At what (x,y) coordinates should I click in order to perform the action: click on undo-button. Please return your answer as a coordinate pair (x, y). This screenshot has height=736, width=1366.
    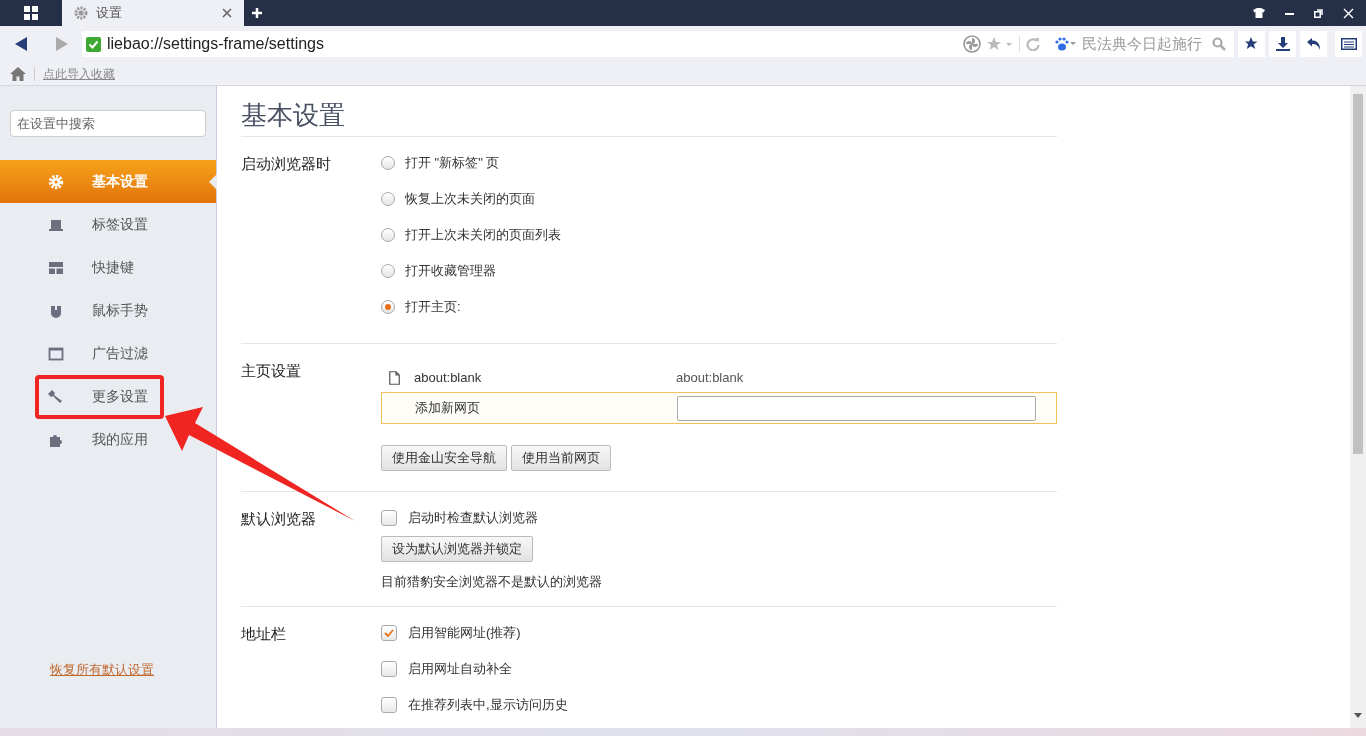
    Looking at the image, I should click on (1313, 44).